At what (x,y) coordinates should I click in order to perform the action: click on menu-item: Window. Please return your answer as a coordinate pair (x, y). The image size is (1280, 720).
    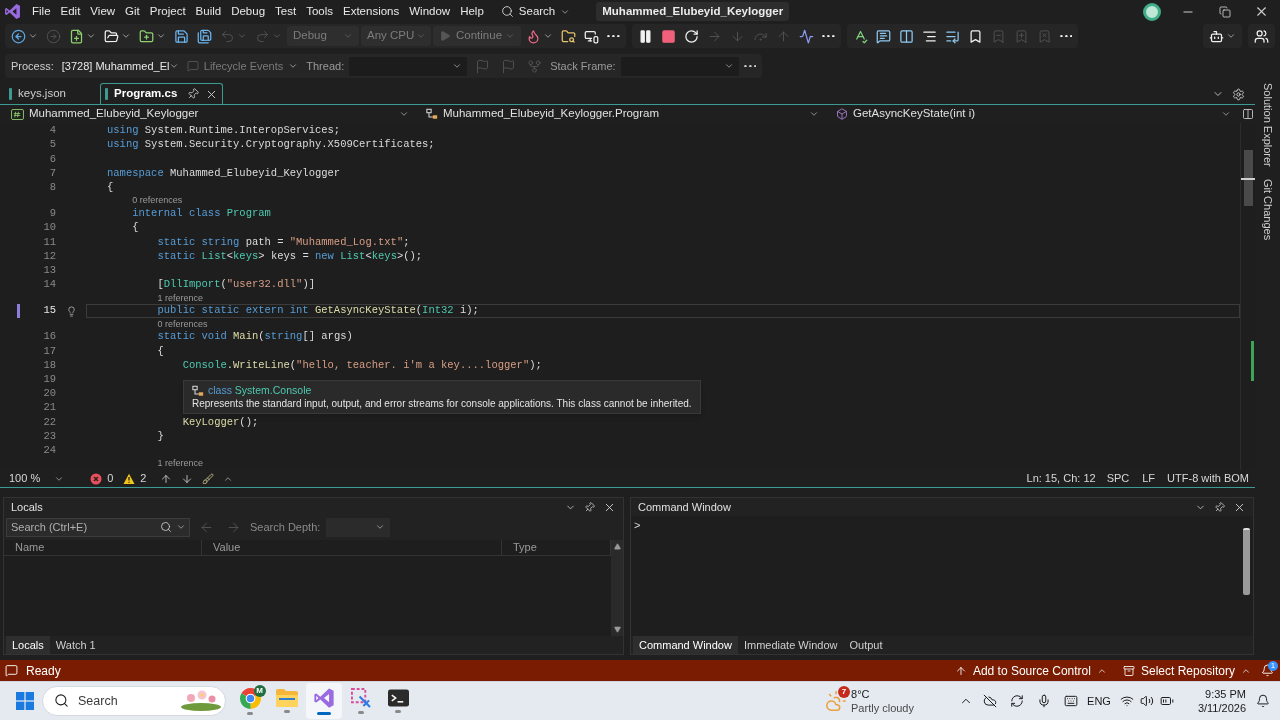
    Looking at the image, I should click on (430, 11).